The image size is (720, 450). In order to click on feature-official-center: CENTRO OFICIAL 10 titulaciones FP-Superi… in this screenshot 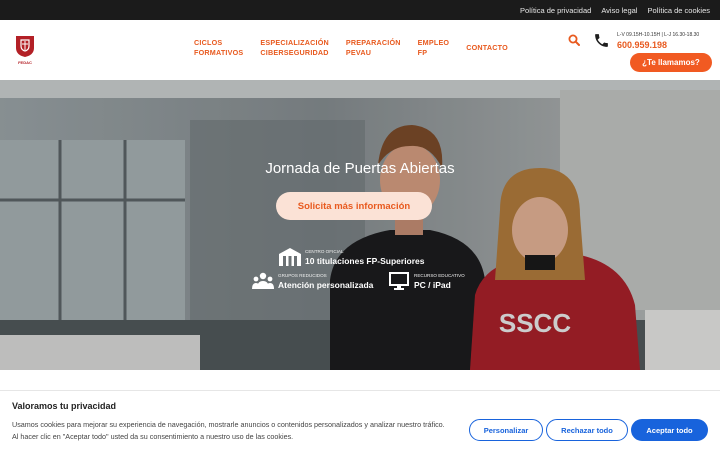, I will do `click(369, 258)`.